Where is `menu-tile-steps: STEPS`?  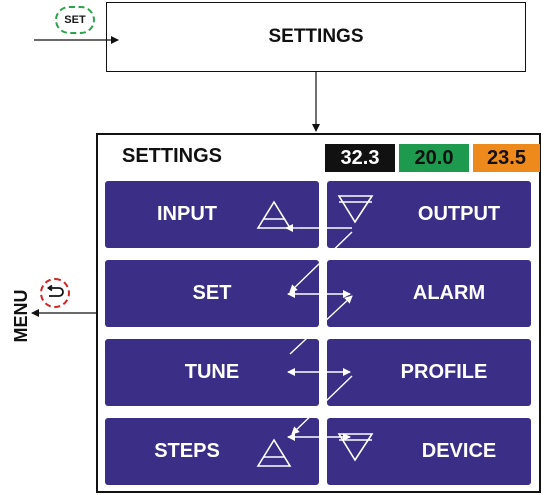
menu-tile-steps: STEPS is located at coordinates (212, 451).